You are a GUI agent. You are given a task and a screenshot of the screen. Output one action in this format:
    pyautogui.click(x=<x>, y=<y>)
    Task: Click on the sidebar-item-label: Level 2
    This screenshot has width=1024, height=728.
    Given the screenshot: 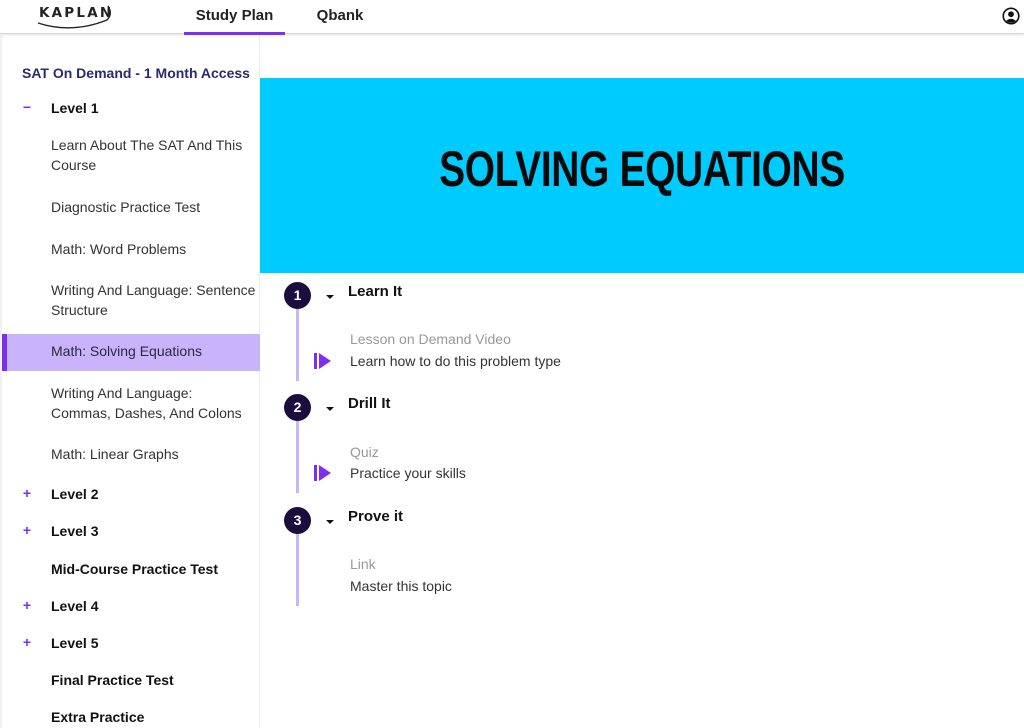 What is the action you would take?
    pyautogui.click(x=75, y=494)
    